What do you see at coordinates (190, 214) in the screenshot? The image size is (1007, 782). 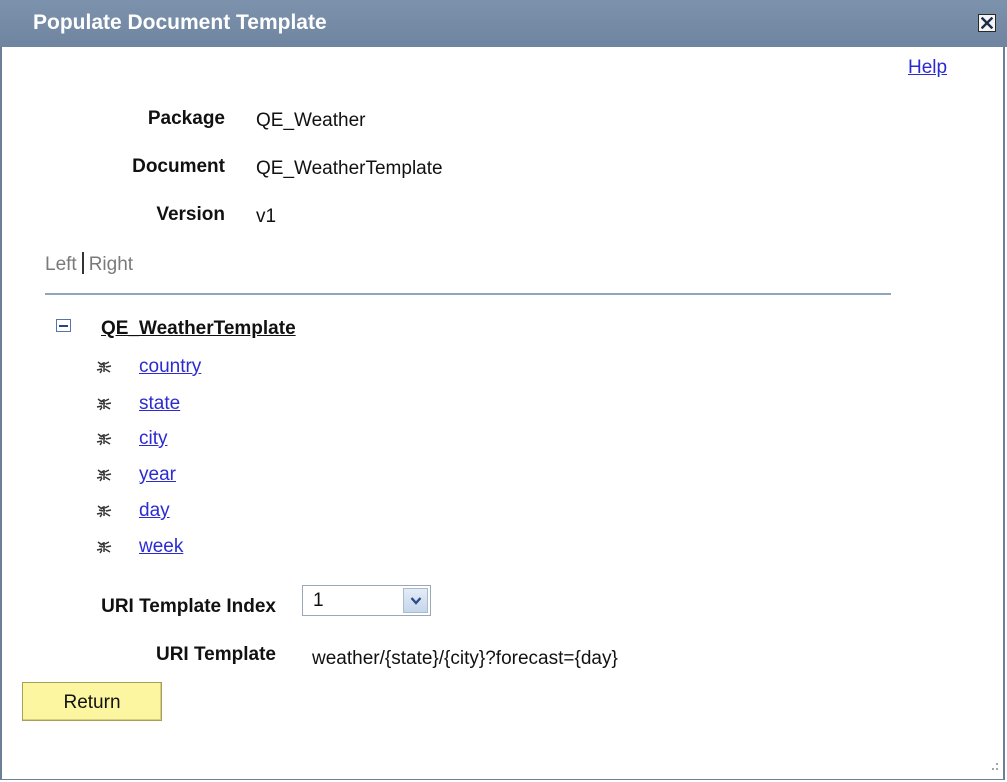 I see `version-label: Version` at bounding box center [190, 214].